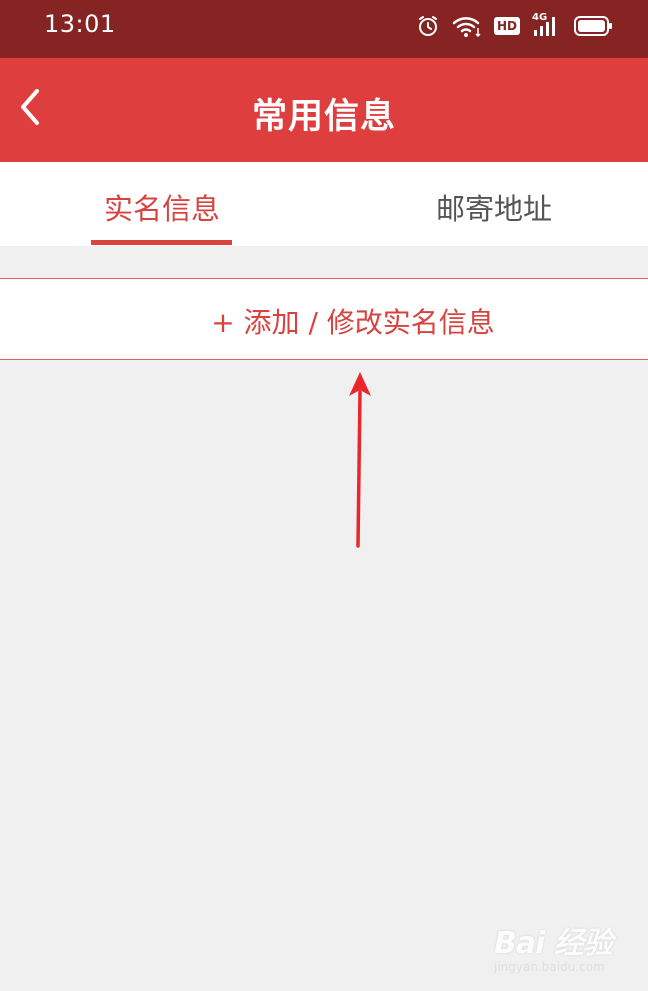  I want to click on header-bar: 常用信息, so click(324, 110).